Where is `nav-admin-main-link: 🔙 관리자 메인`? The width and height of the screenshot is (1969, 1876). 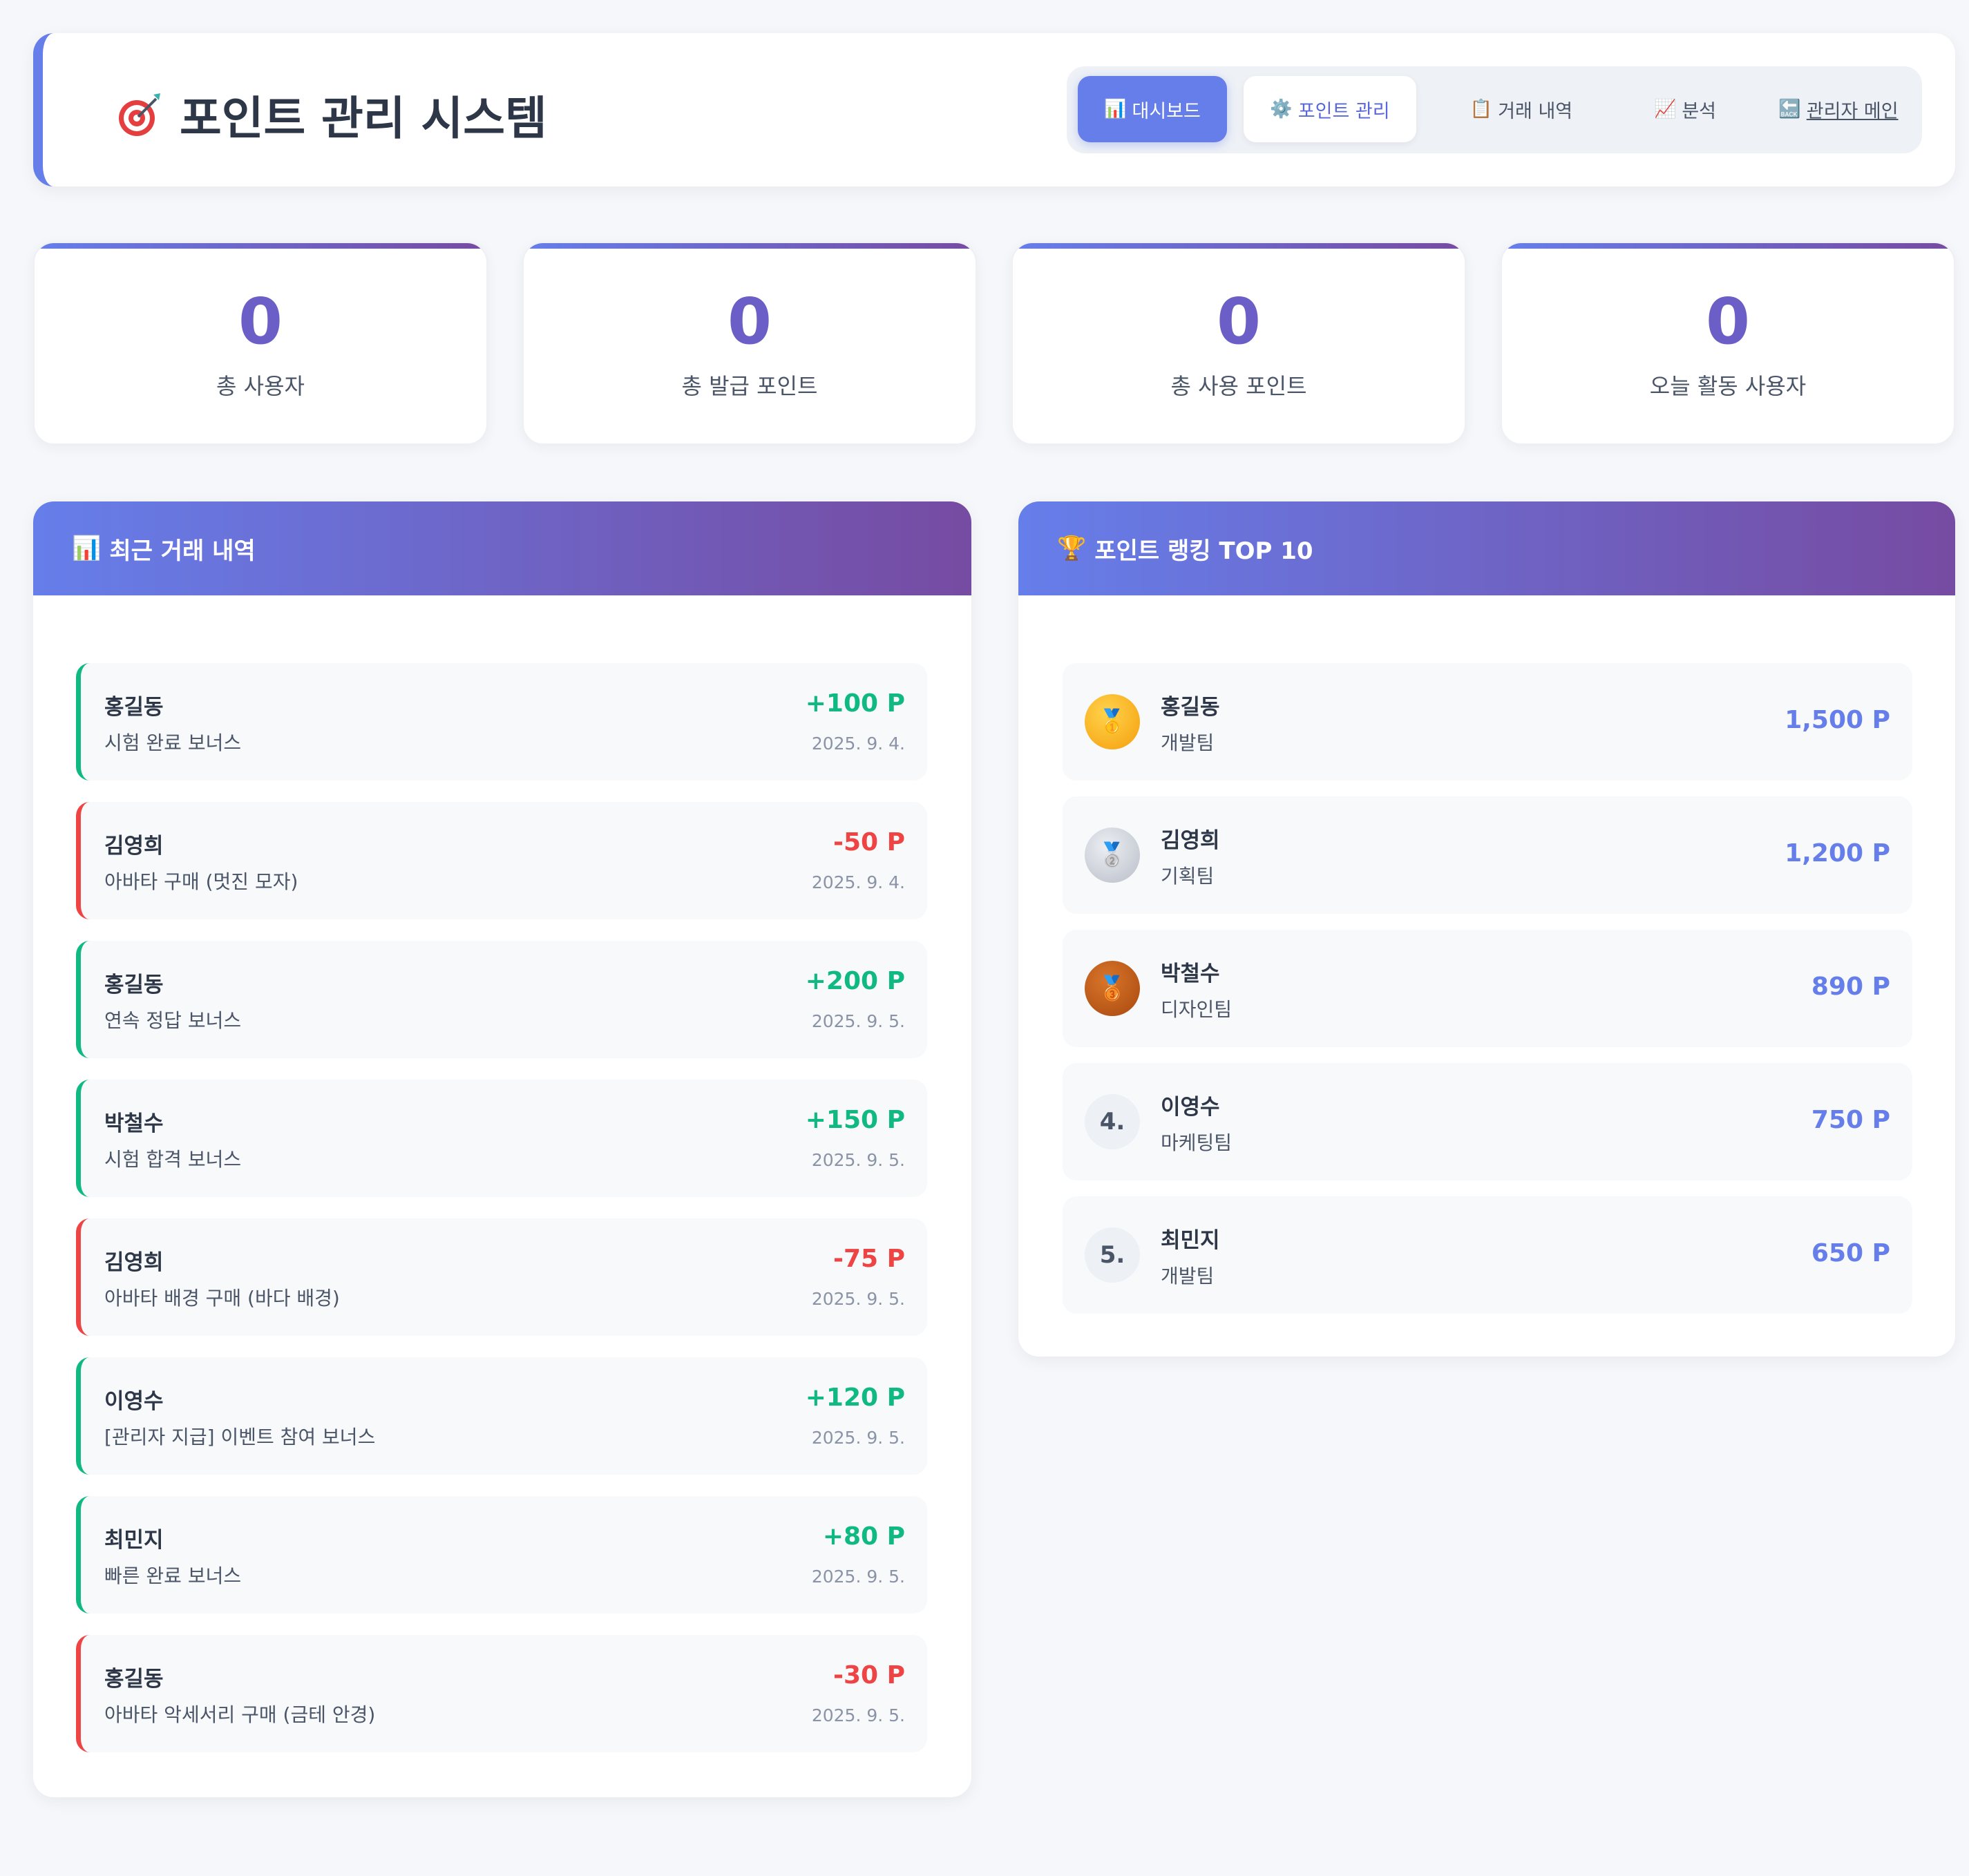
nav-admin-main-link: 🔙 관리자 메인 is located at coordinates (1838, 109).